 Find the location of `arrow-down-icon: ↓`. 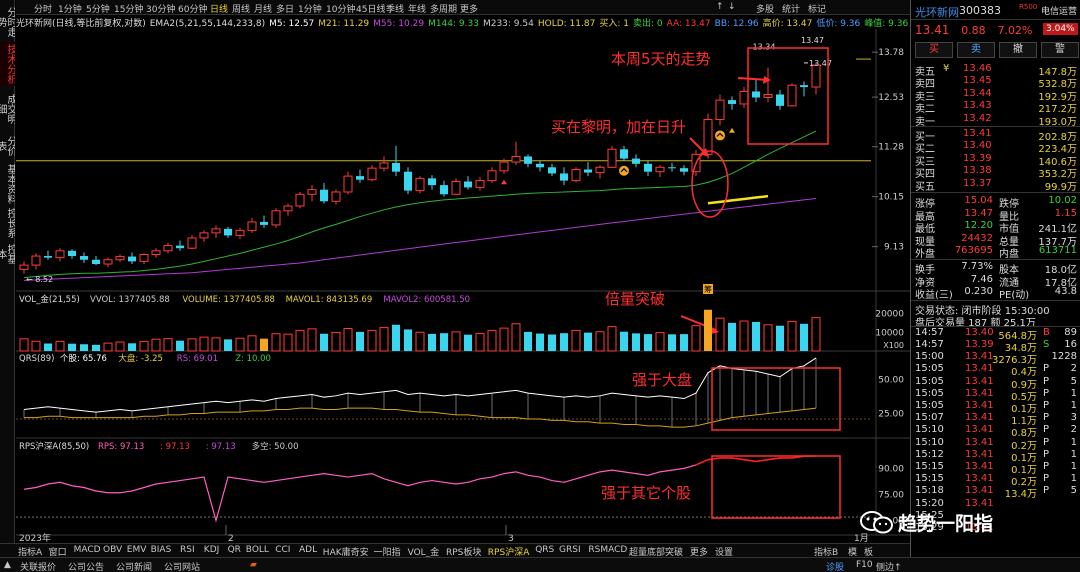

arrow-down-icon: ↓ is located at coordinates (732, 7).